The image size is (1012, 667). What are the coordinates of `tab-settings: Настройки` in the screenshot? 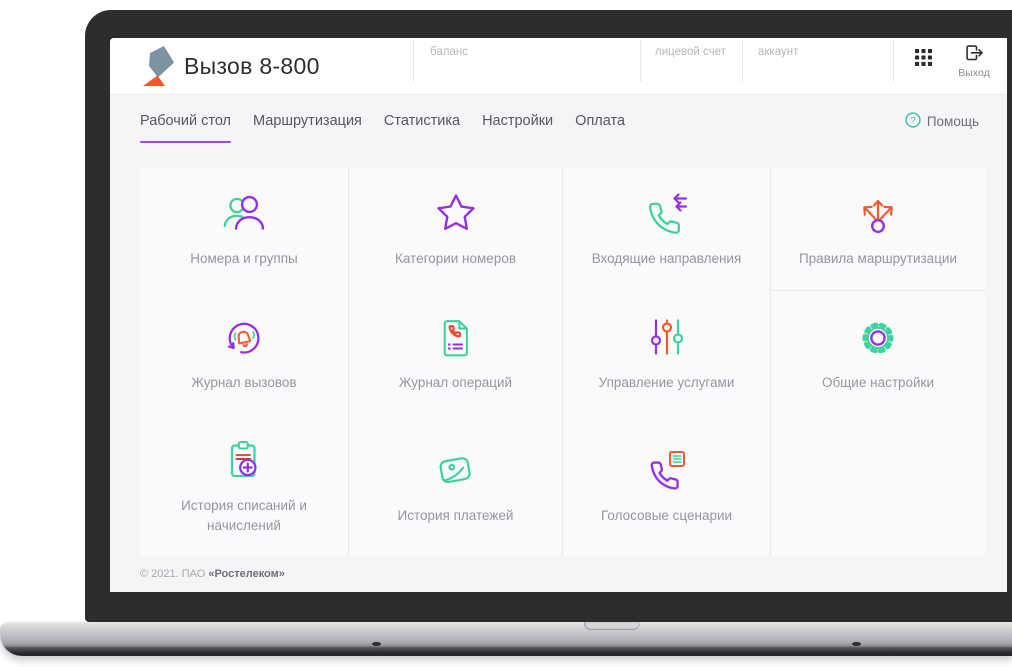 It's located at (517, 121).